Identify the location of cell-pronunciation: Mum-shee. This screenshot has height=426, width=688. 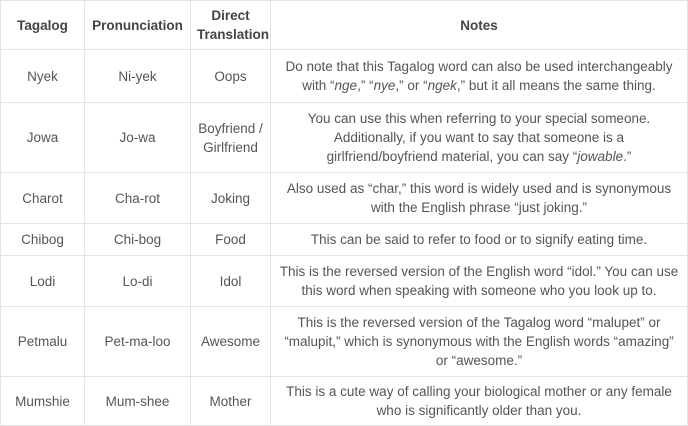
(137, 401).